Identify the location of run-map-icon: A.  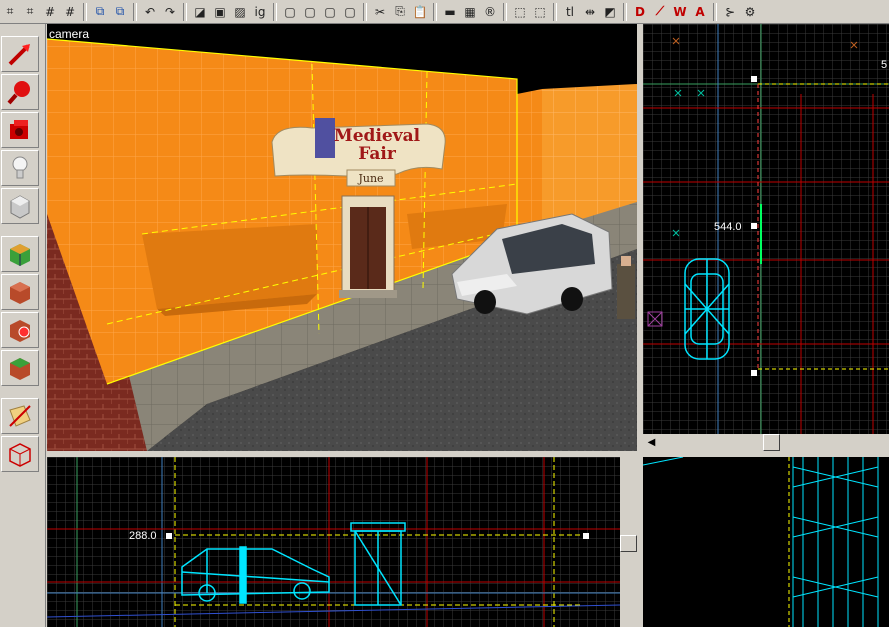
(700, 12).